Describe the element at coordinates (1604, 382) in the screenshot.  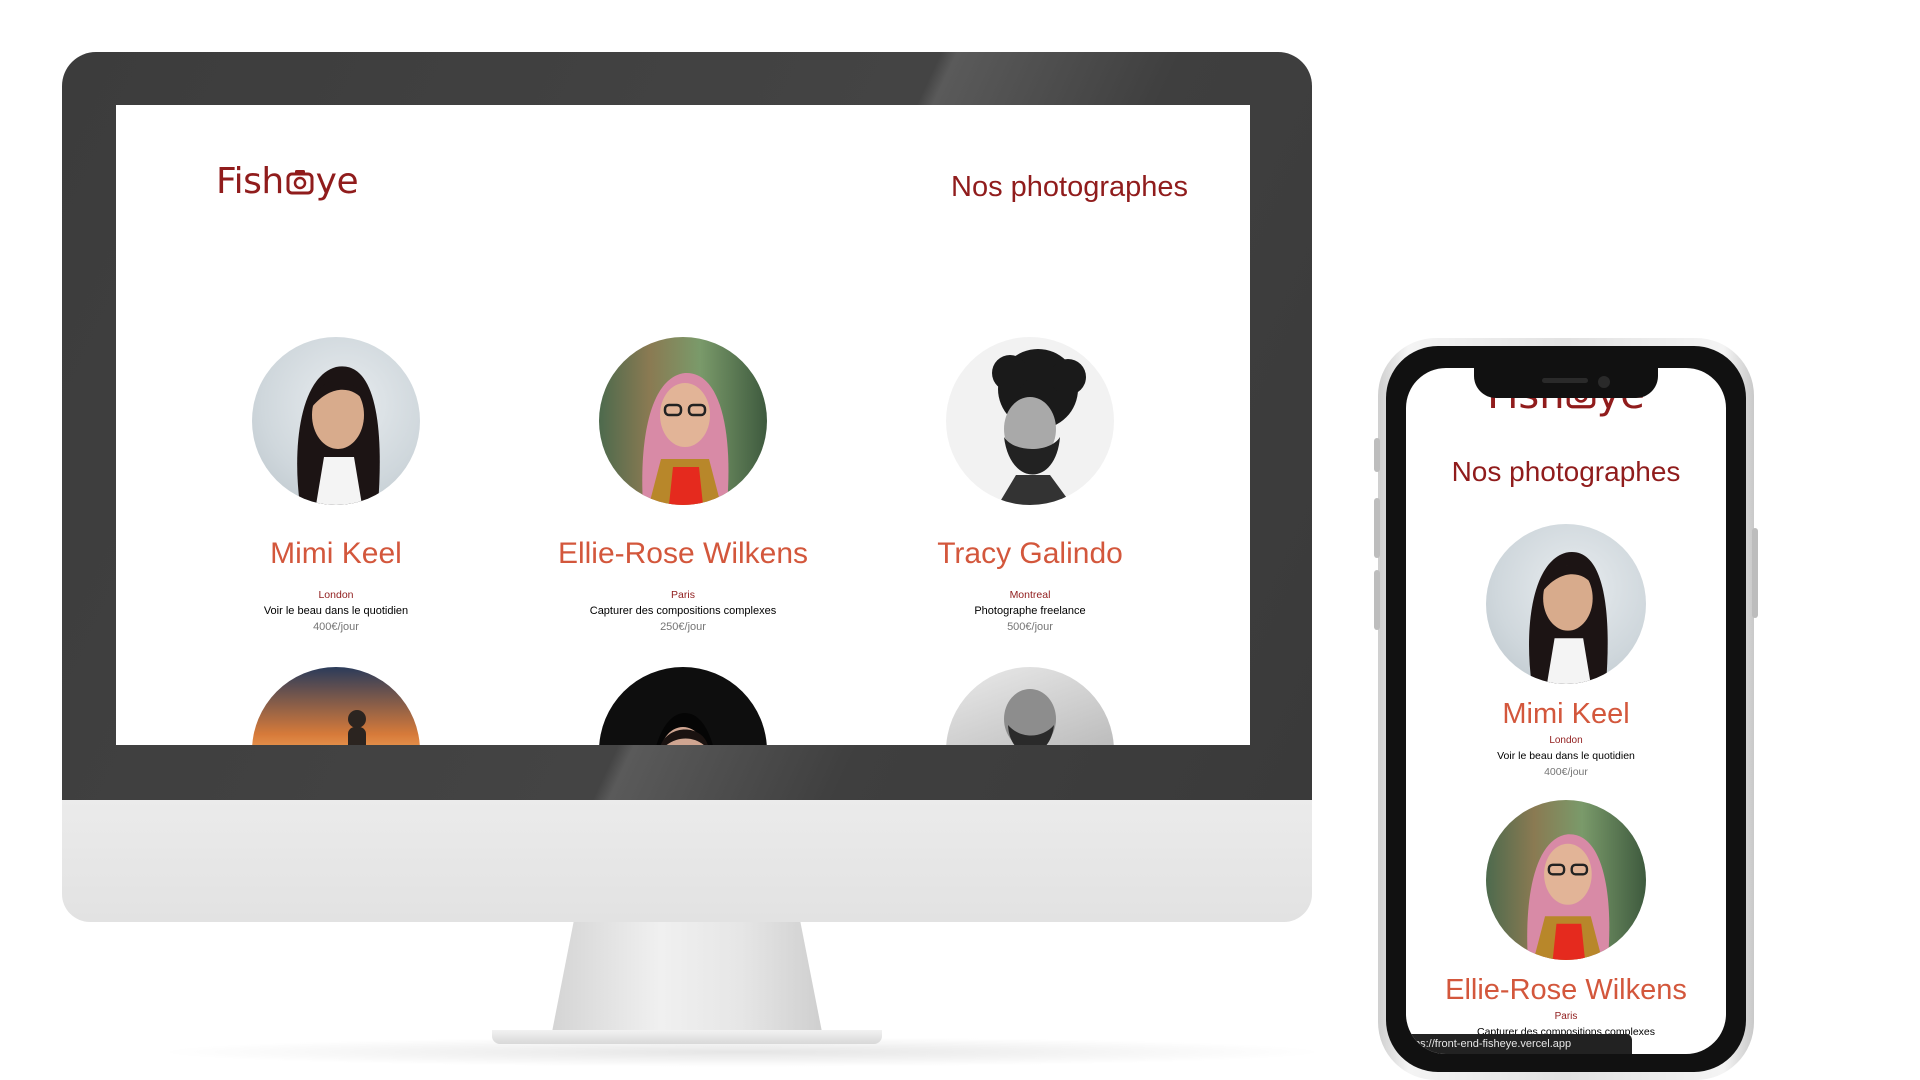
I see `front-camera` at that location.